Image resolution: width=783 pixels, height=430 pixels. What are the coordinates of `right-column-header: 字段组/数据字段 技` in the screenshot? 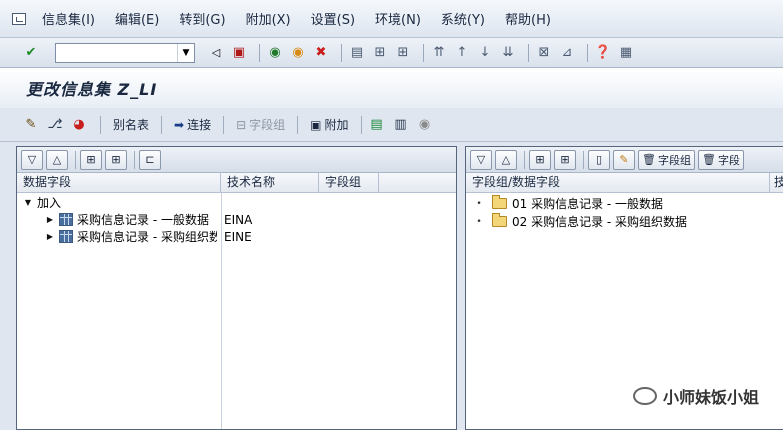 It's located at (624, 183).